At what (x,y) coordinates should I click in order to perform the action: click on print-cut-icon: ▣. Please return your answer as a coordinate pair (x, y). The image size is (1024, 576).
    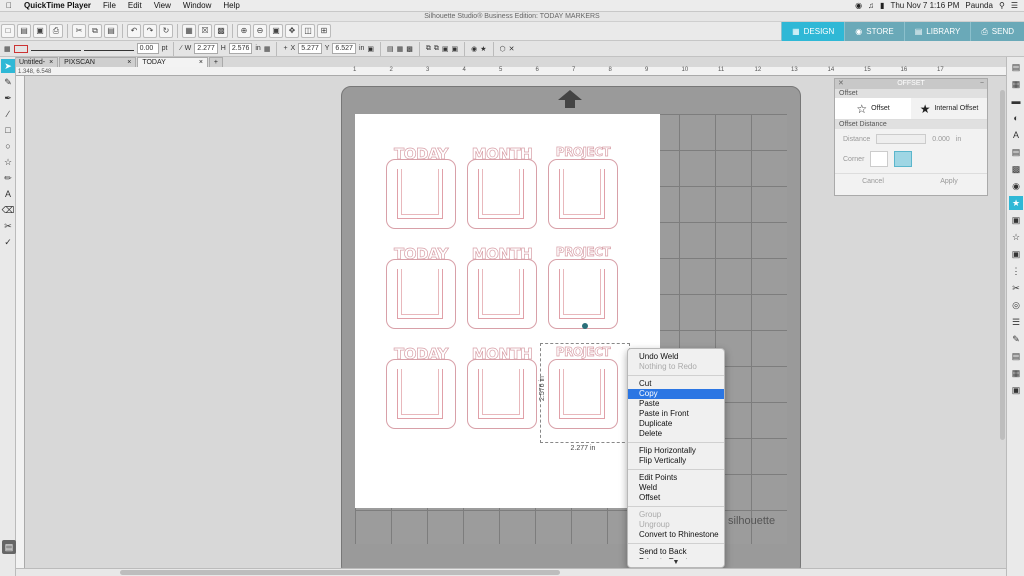
    Looking at the image, I should click on (1016, 390).